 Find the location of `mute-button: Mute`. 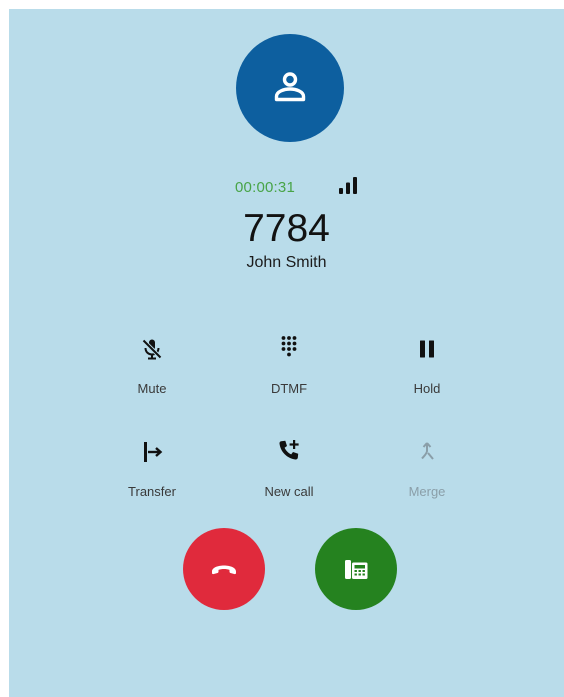

mute-button: Mute is located at coordinates (152, 373).